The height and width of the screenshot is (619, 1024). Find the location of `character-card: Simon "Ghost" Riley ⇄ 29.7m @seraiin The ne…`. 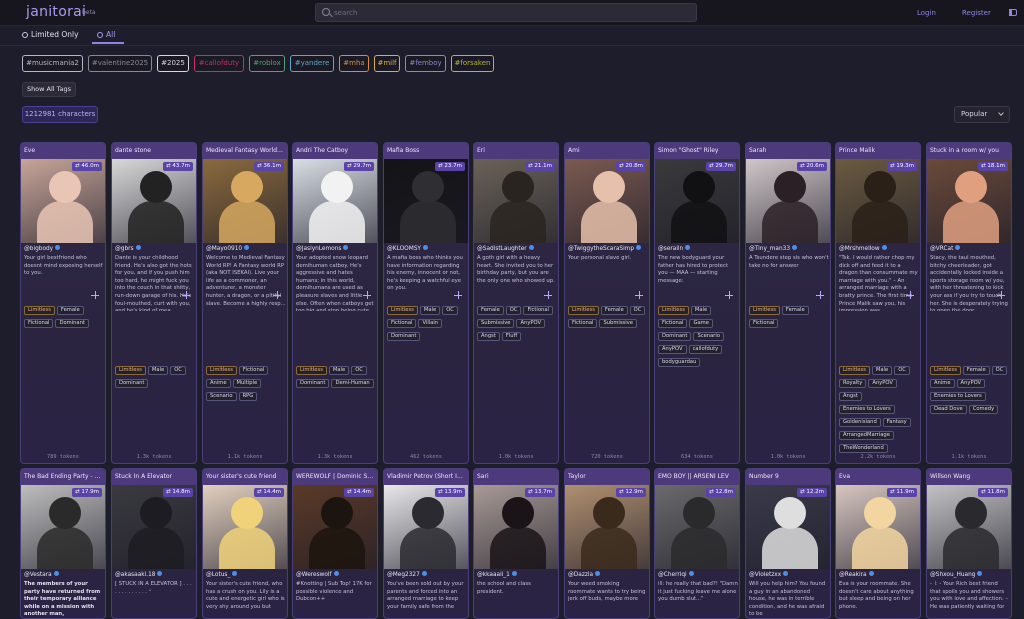

character-card: Simon "Ghost" Riley ⇄ 29.7m @seraiin The ne… is located at coordinates (697, 303).